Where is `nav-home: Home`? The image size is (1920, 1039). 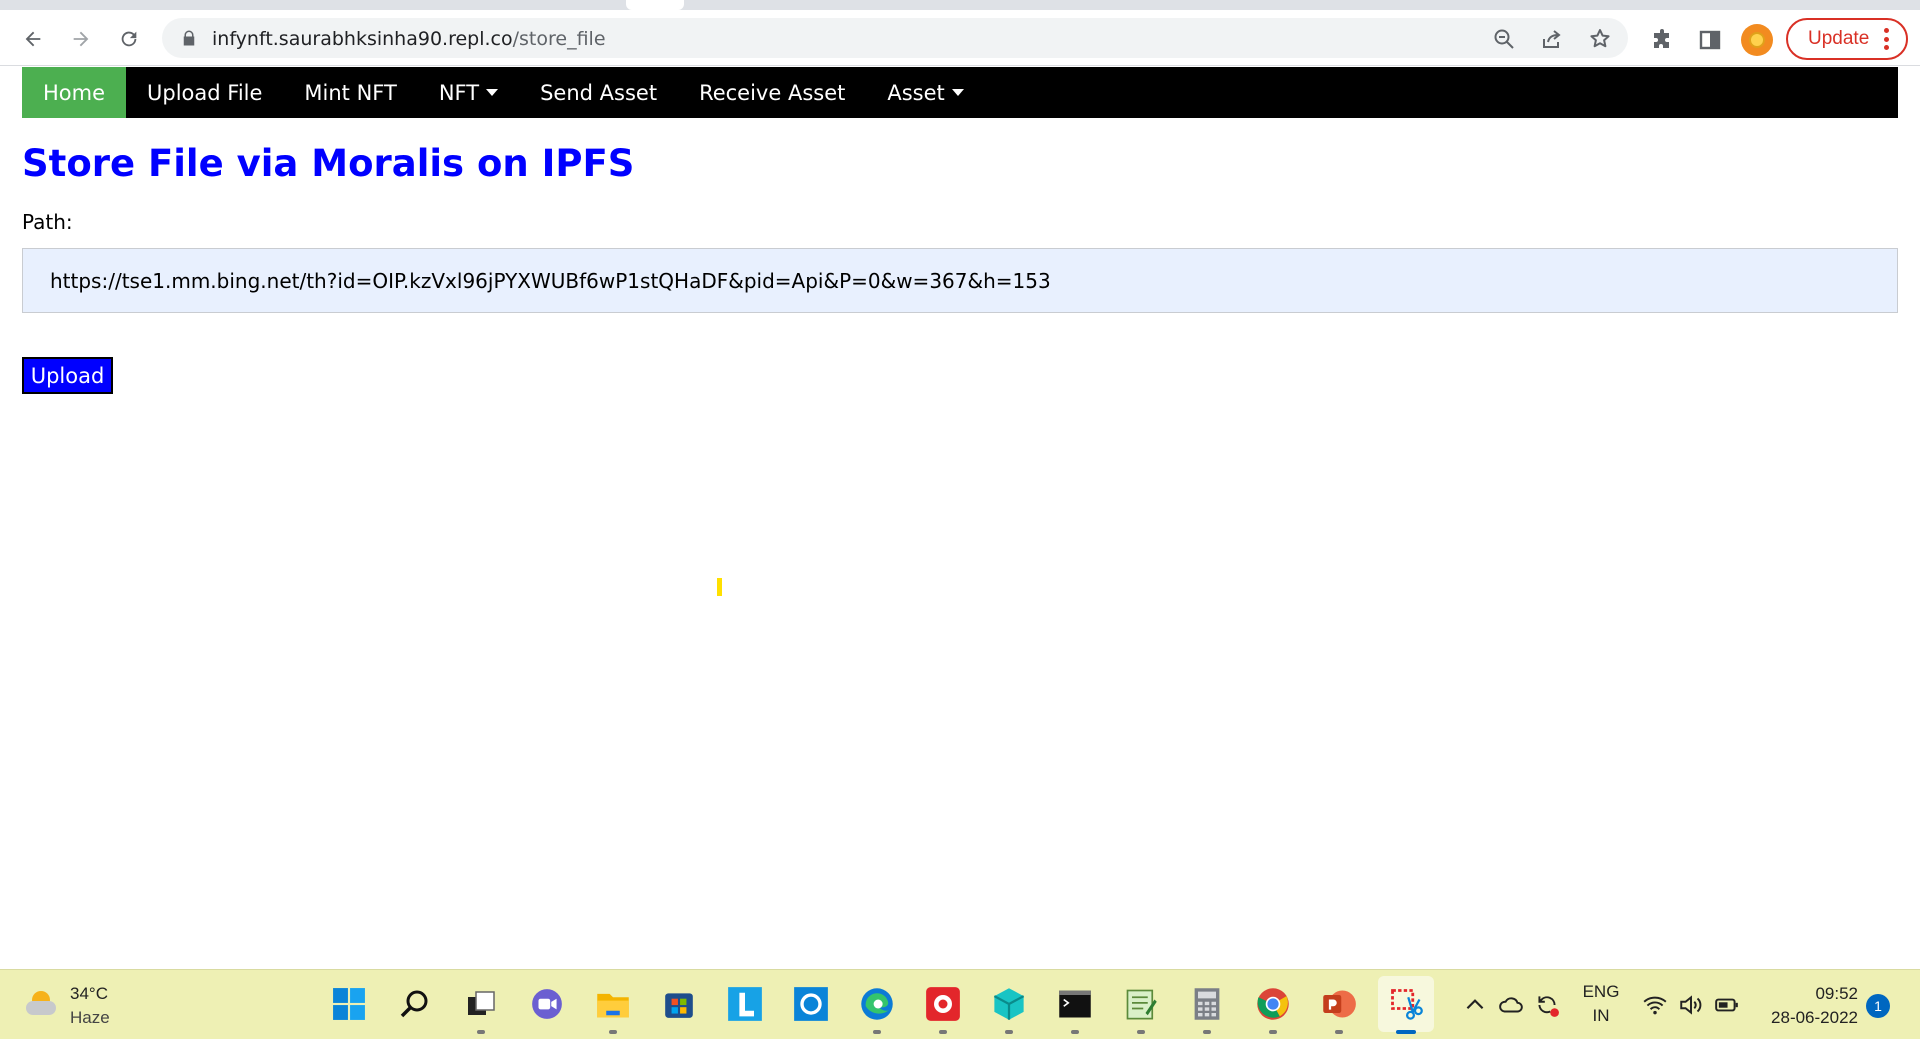 nav-home: Home is located at coordinates (74, 92).